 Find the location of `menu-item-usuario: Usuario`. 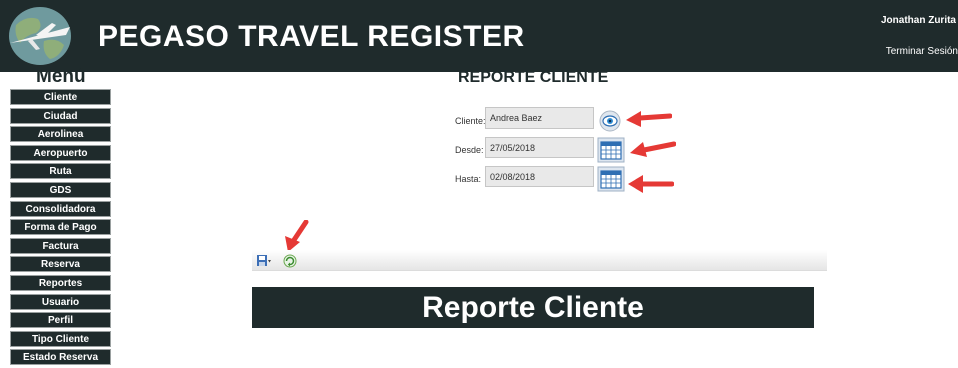

menu-item-usuario: Usuario is located at coordinates (60, 301).